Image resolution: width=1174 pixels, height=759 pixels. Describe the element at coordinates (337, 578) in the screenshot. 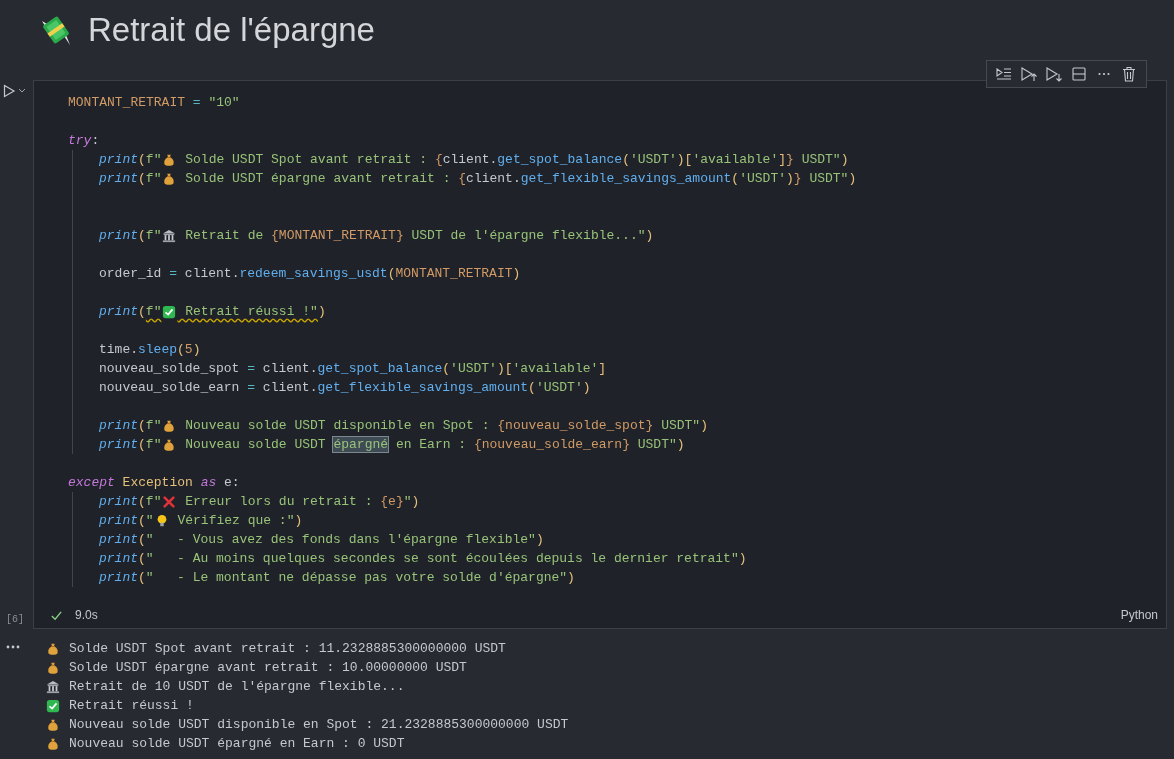

I see `code-text: print(" - Le montant ne dépasse pas votre solde d'épargne")` at that location.